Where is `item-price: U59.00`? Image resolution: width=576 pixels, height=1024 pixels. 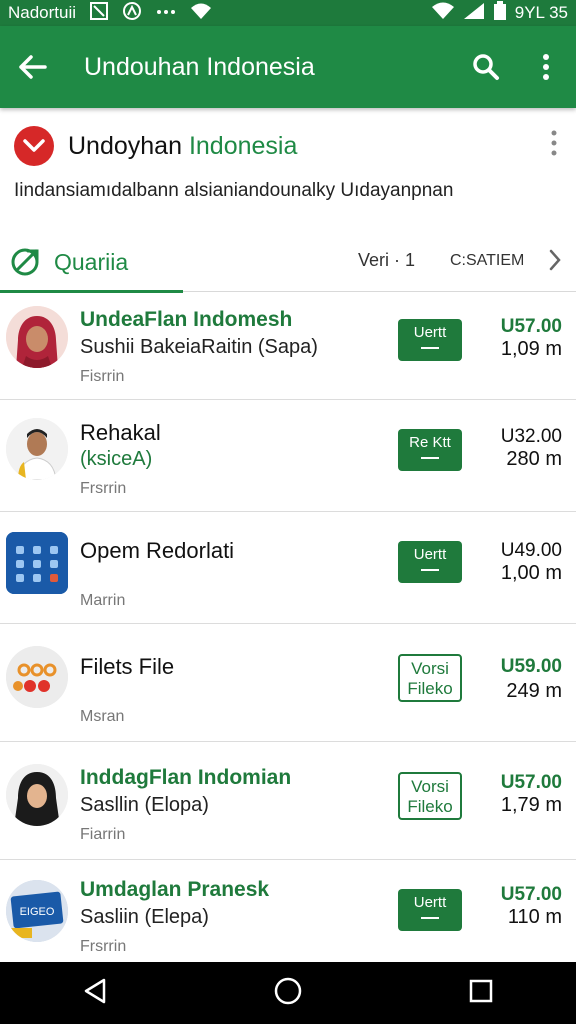 item-price: U59.00 is located at coordinates (531, 666).